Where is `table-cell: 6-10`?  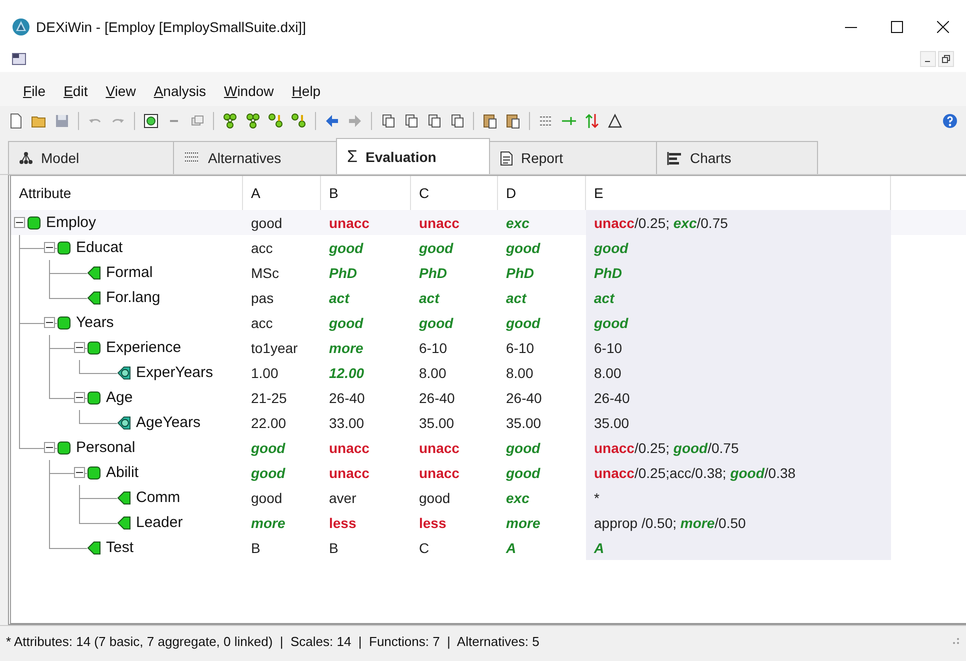
table-cell: 6-10 is located at coordinates (738, 347).